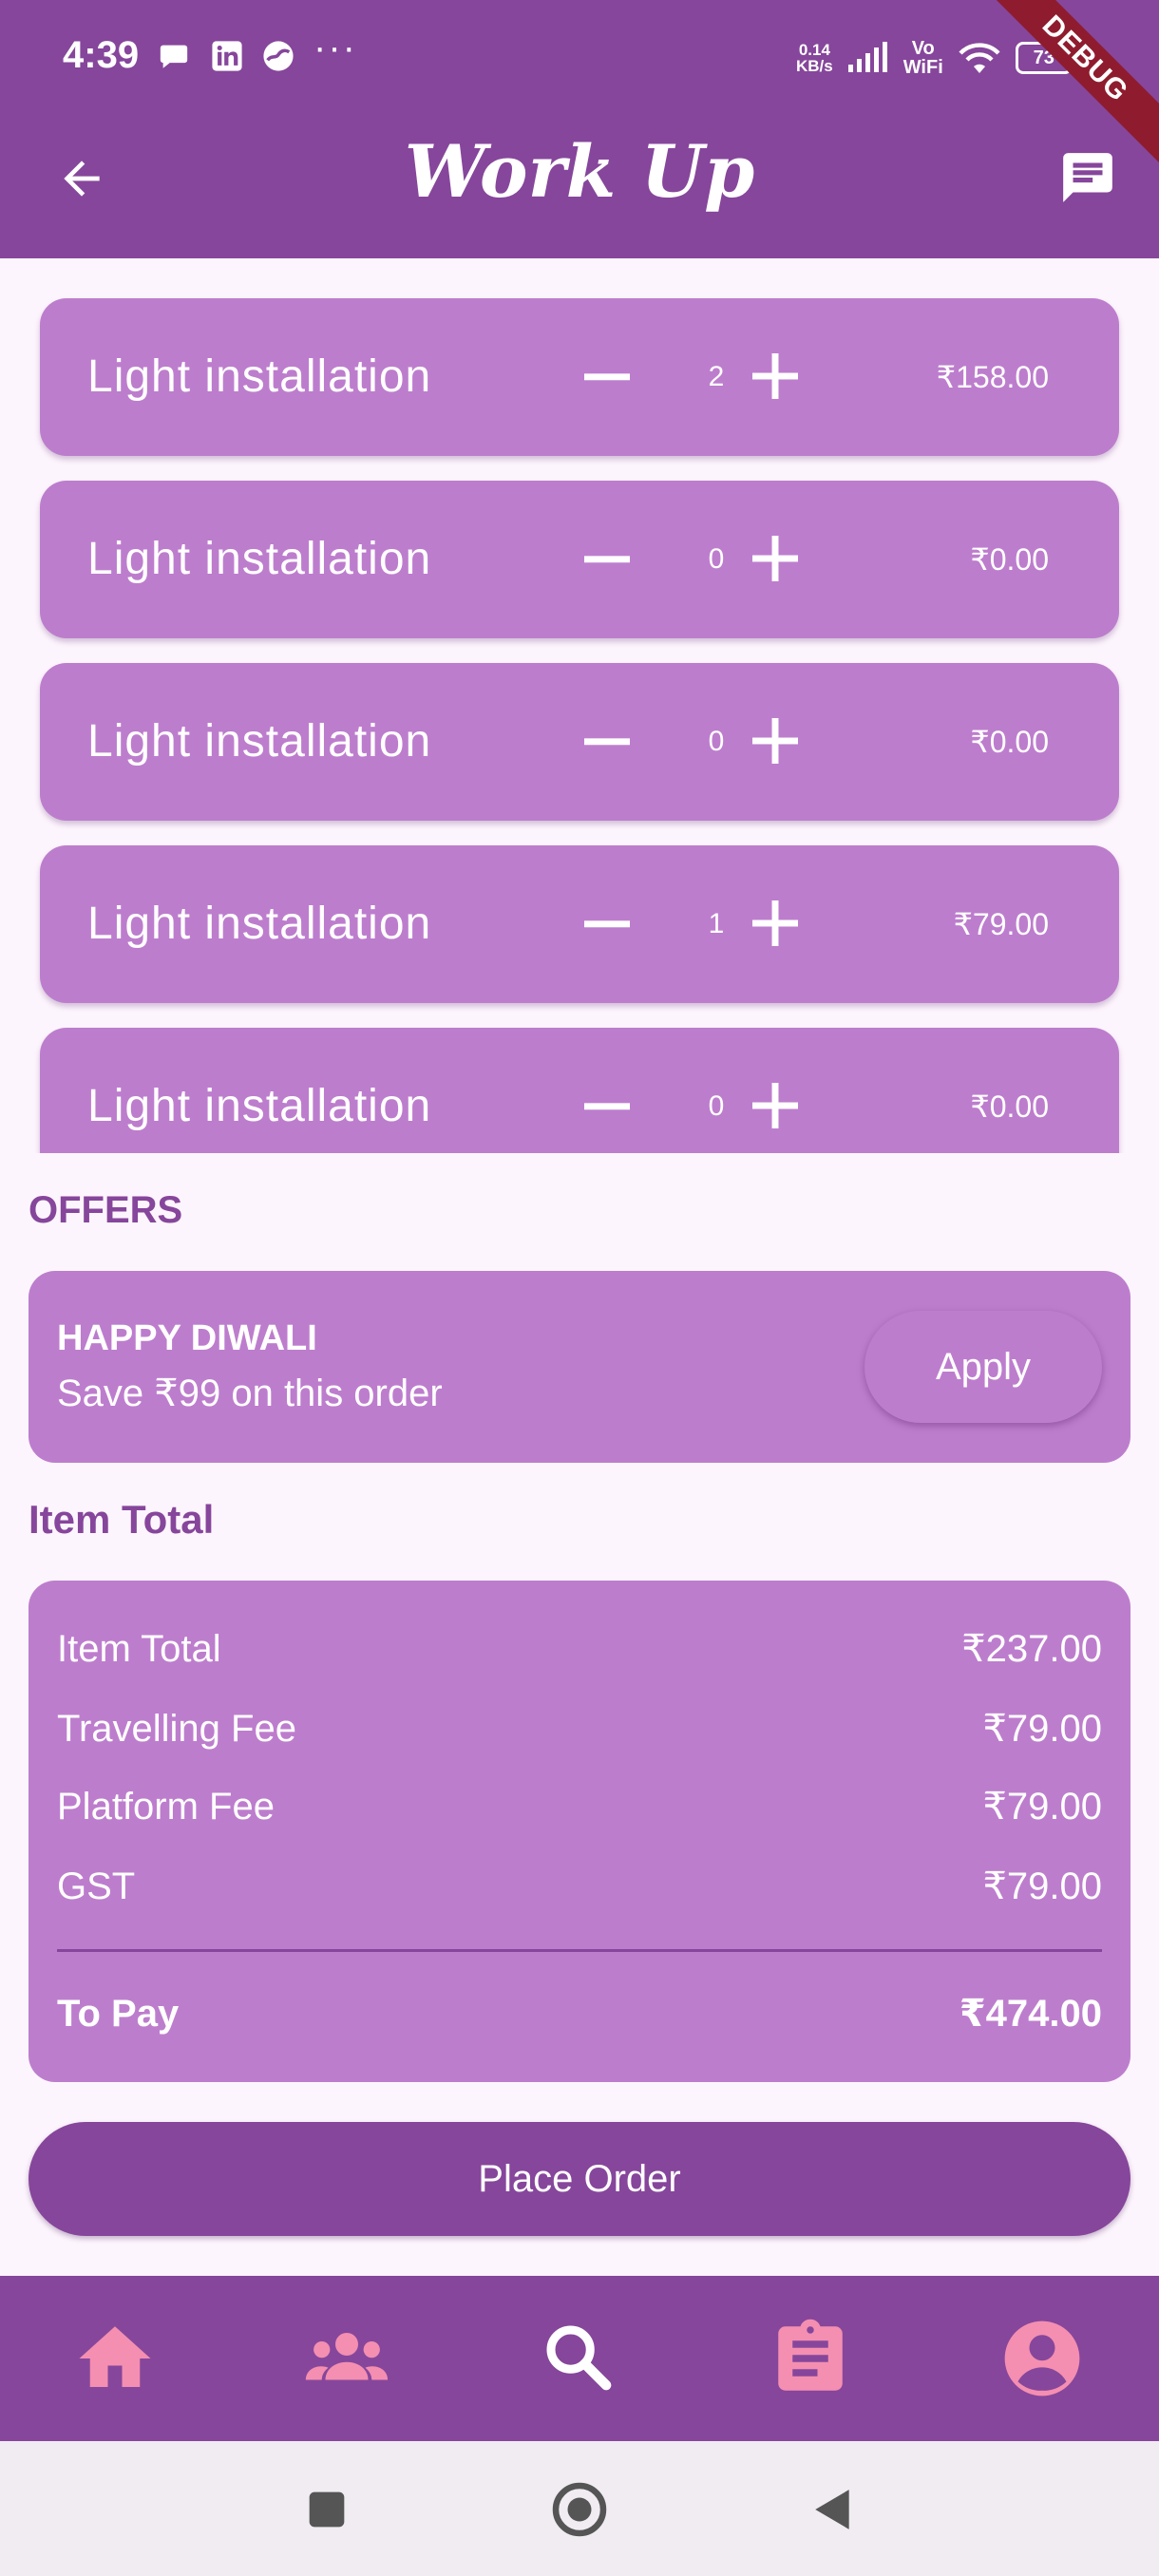 The width and height of the screenshot is (1159, 2576). What do you see at coordinates (101, 55) in the screenshot?
I see `status-time: 4:39` at bounding box center [101, 55].